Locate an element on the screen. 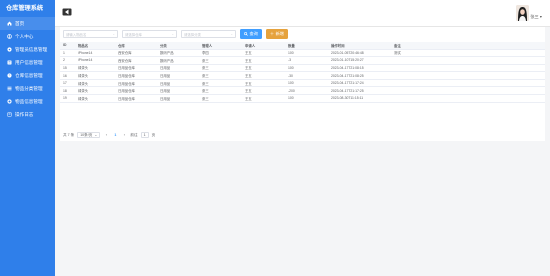  sidebar-item-label: 物品信息管理 is located at coordinates (29, 101).